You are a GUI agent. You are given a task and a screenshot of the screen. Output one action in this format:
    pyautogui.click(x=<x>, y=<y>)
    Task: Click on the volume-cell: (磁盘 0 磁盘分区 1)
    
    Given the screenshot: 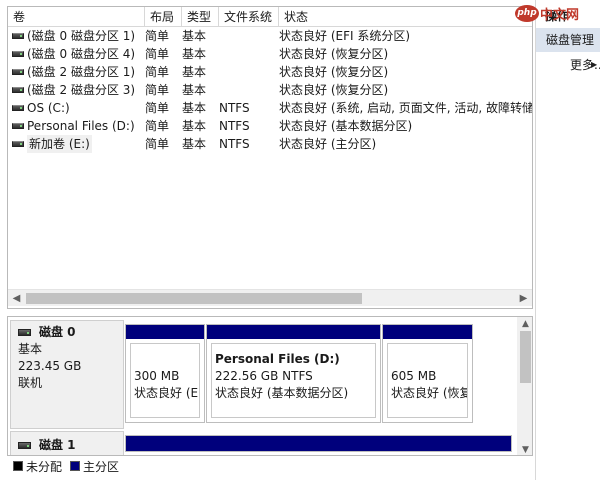 What is the action you would take?
    pyautogui.click(x=78, y=36)
    